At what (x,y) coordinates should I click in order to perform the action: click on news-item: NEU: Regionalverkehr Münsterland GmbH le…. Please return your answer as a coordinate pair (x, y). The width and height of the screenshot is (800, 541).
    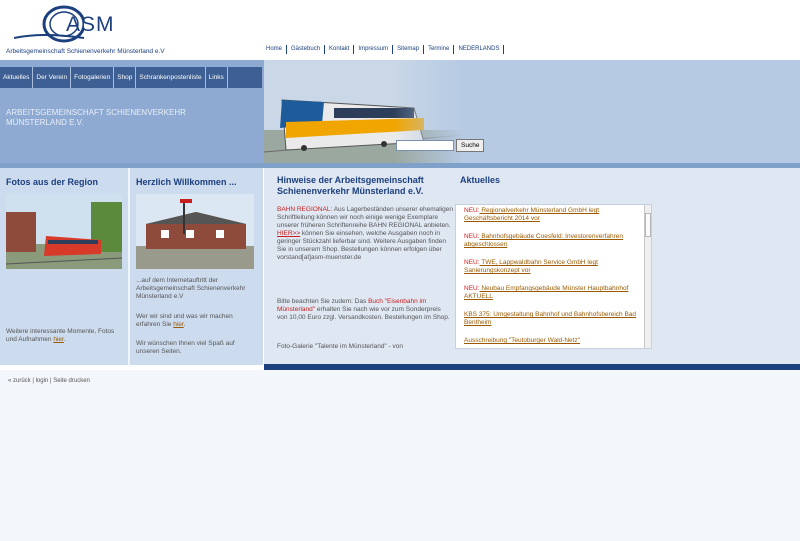
    Looking at the image, I should click on (551, 215).